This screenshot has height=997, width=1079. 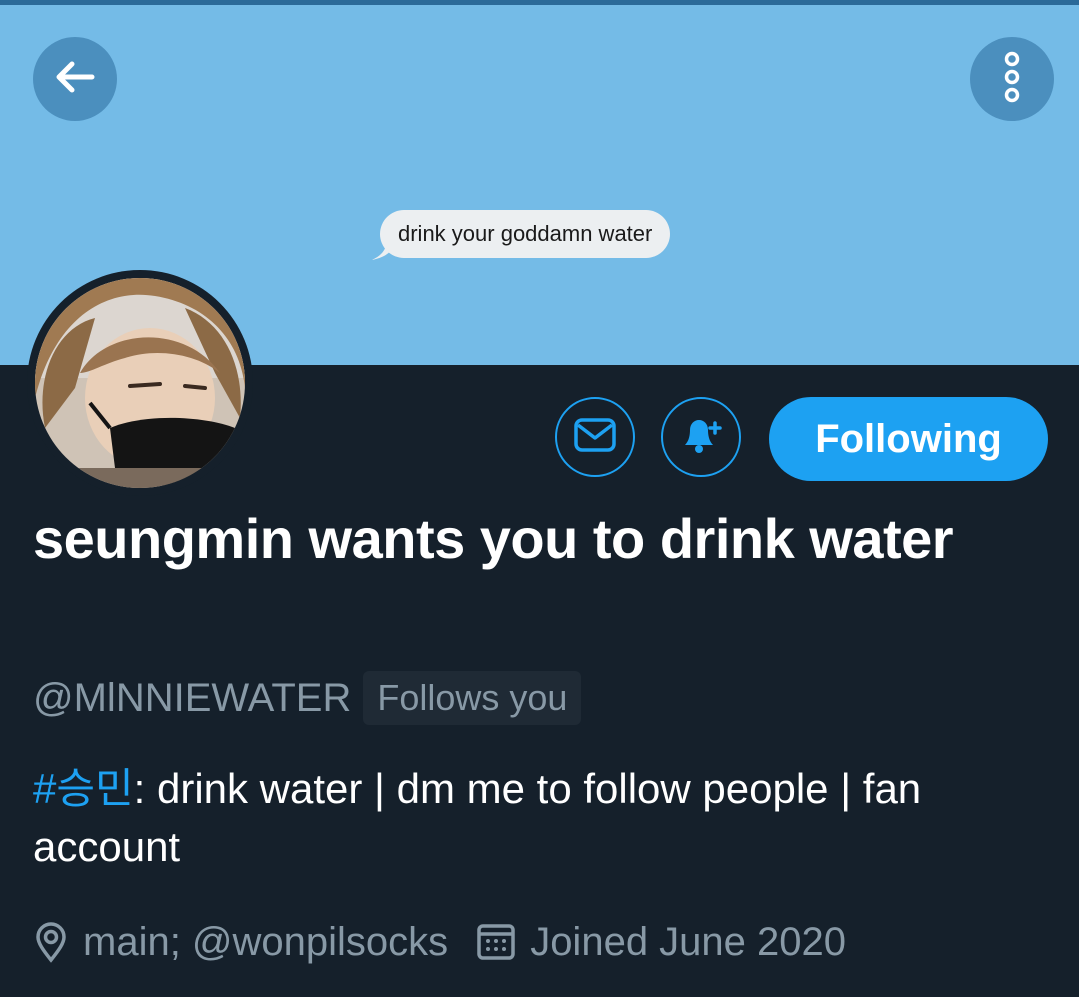 I want to click on location-pin-icon, so click(x=51, y=942).